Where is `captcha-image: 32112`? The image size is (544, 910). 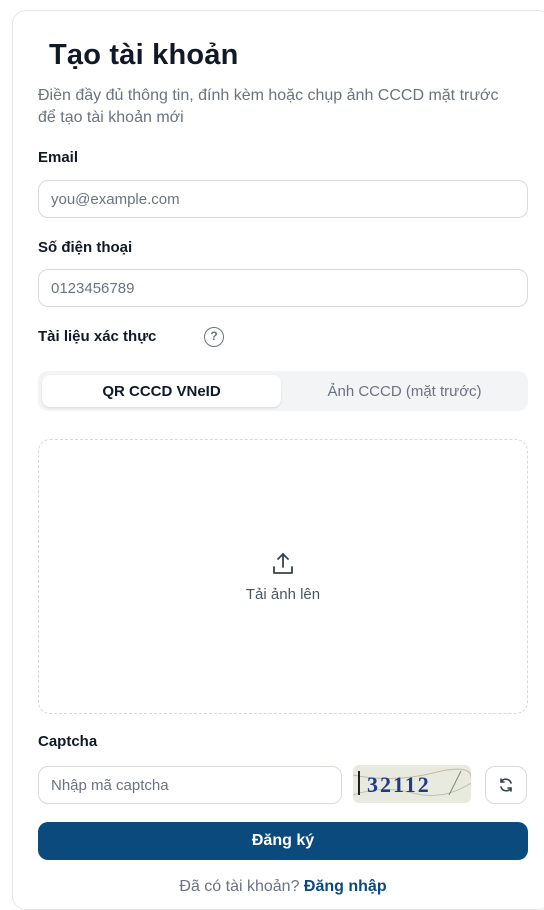
captcha-image: 32112 is located at coordinates (412, 784).